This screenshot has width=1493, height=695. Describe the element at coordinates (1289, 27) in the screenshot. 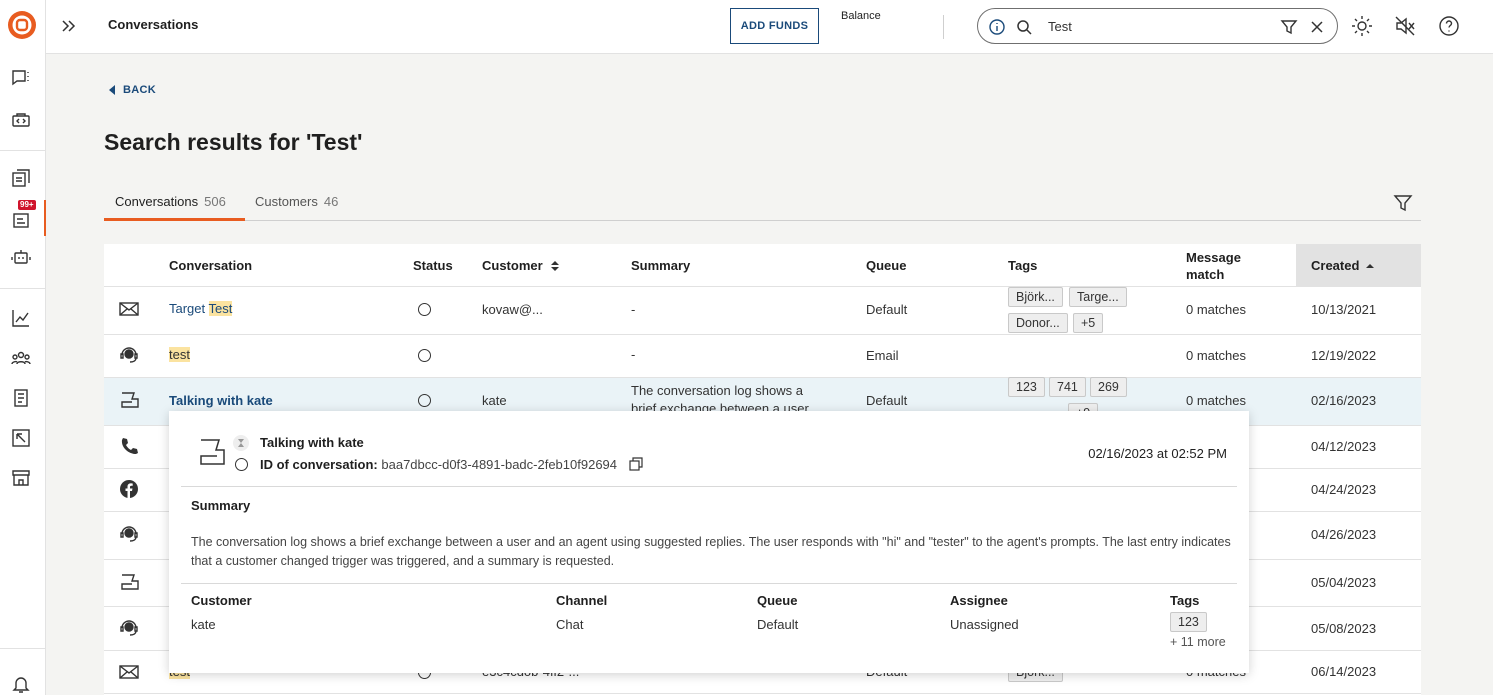

I see `search-filter-icon` at that location.